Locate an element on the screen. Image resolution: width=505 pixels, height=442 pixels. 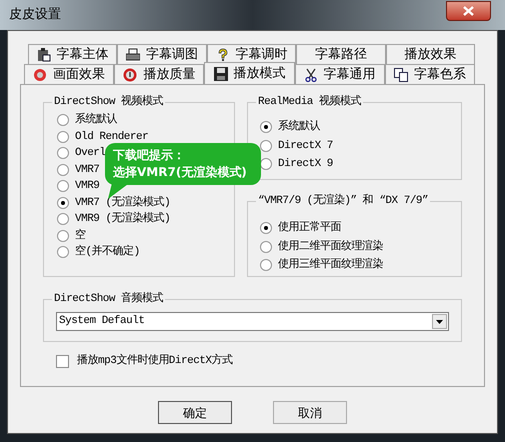
radio-label: DirectX 7 is located at coordinates (305, 146).